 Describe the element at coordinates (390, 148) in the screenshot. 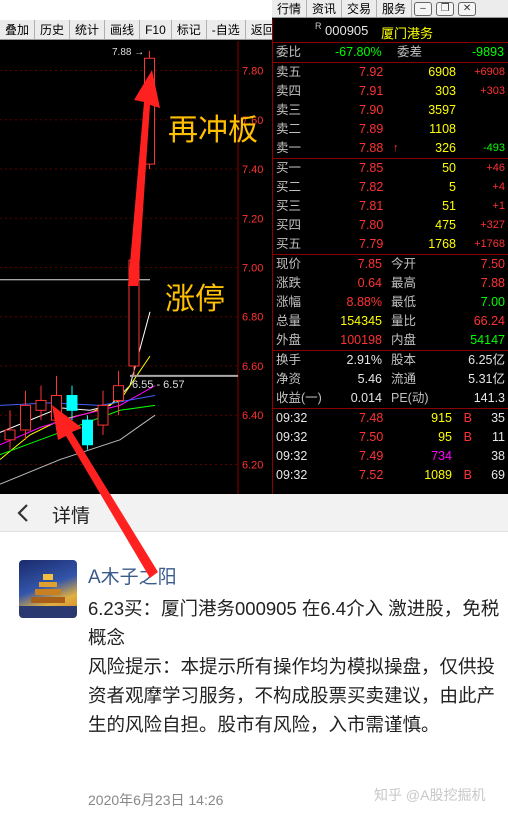

I see `ask-row: 卖一 7.88 ↑ 326 -493` at that location.